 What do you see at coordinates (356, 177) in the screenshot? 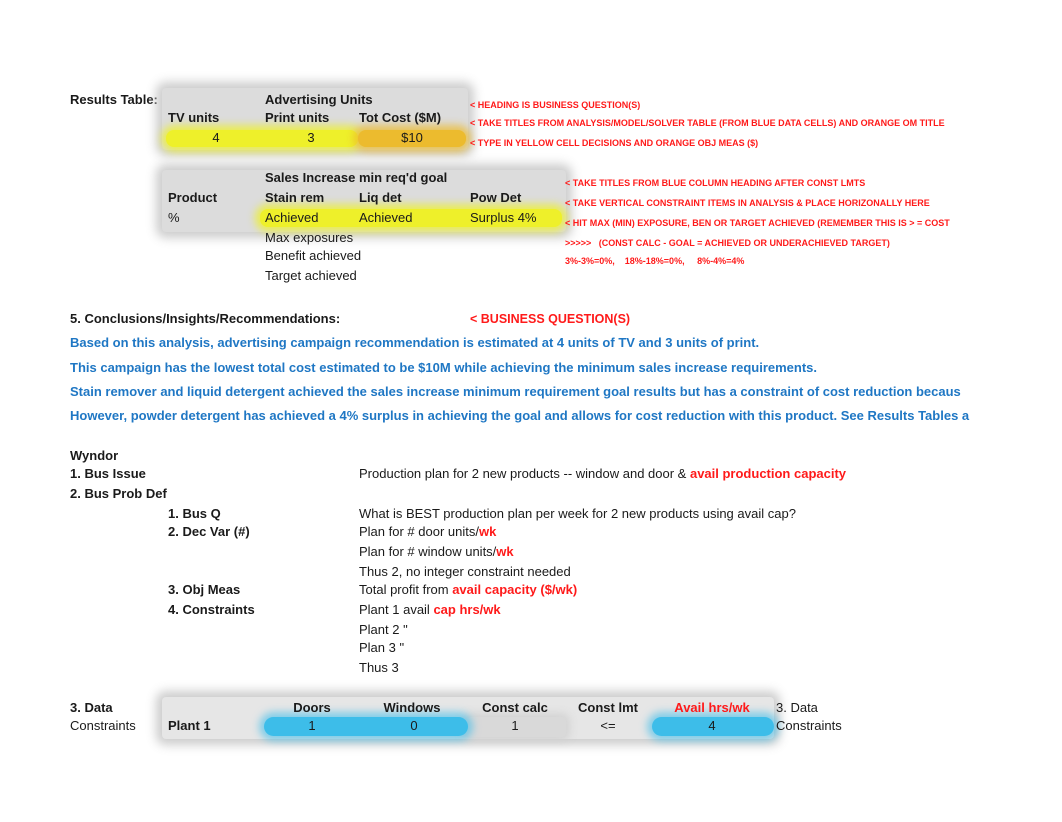
I see `sales-increase-heading: Sales Increase min req'd goal` at bounding box center [356, 177].